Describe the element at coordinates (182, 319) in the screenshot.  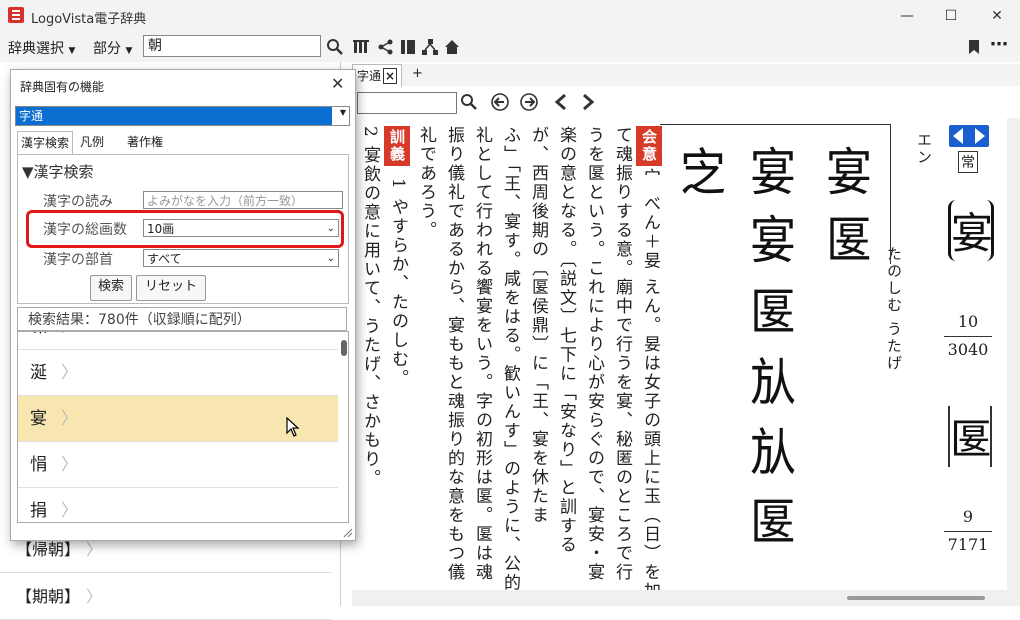
I see `results-header: 検索結果：780件（収録順に配列）` at that location.